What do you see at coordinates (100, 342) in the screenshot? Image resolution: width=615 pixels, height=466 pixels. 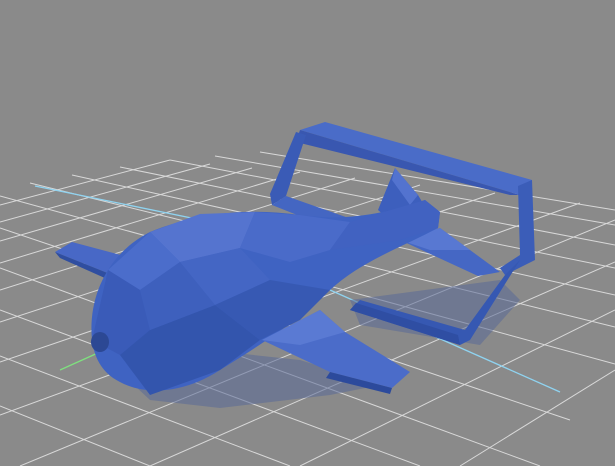 I see `nose-tip` at bounding box center [100, 342].